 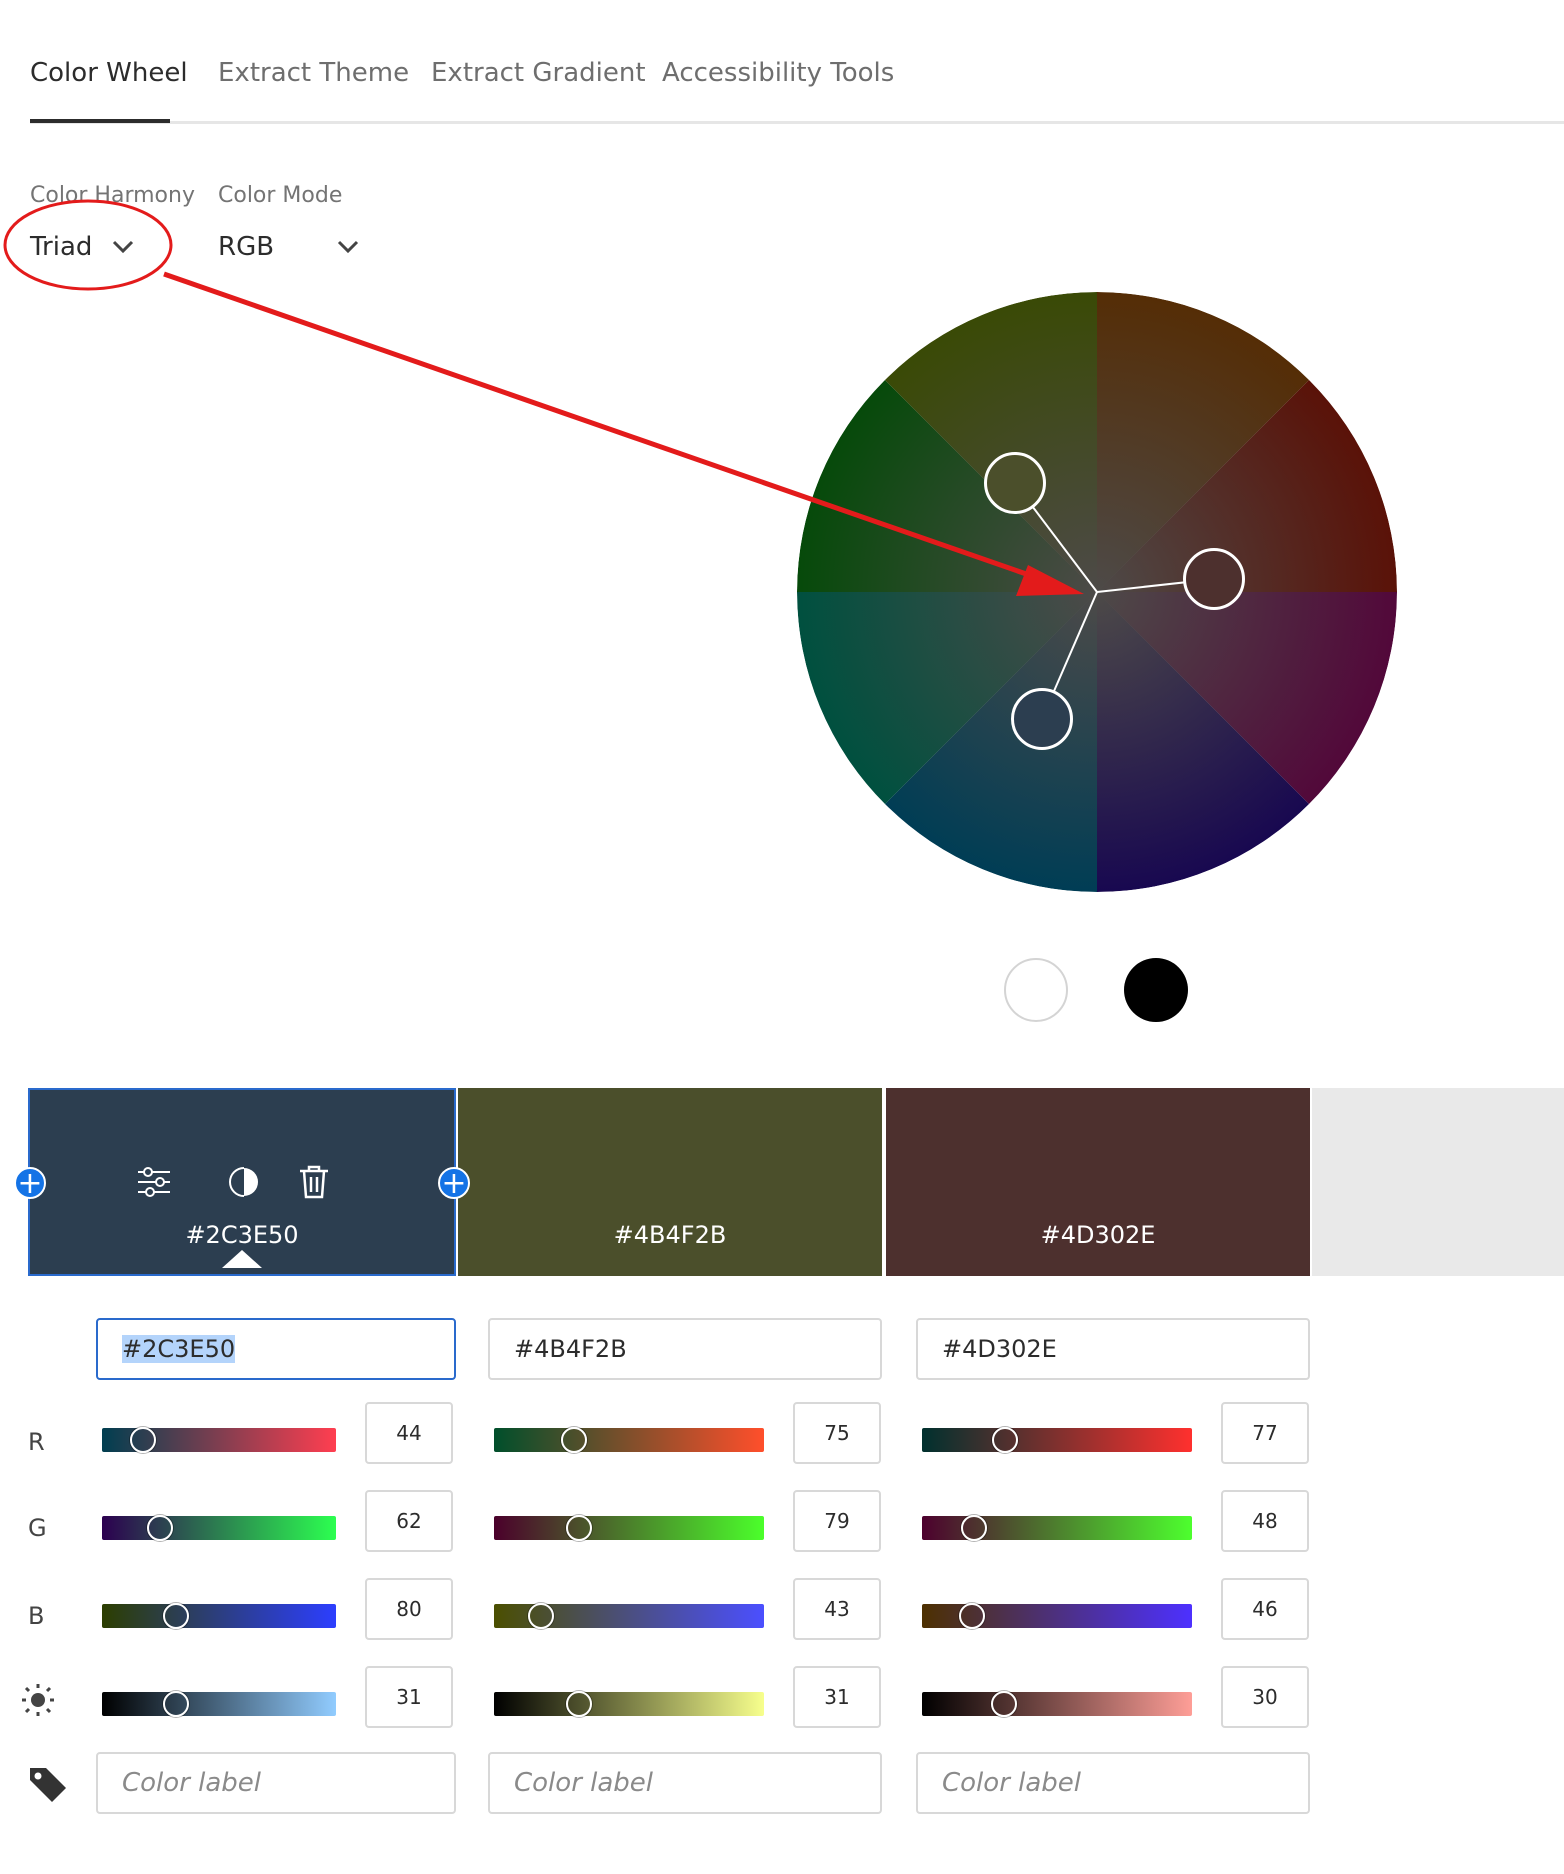 I want to click on tab-divider, so click(x=797, y=122).